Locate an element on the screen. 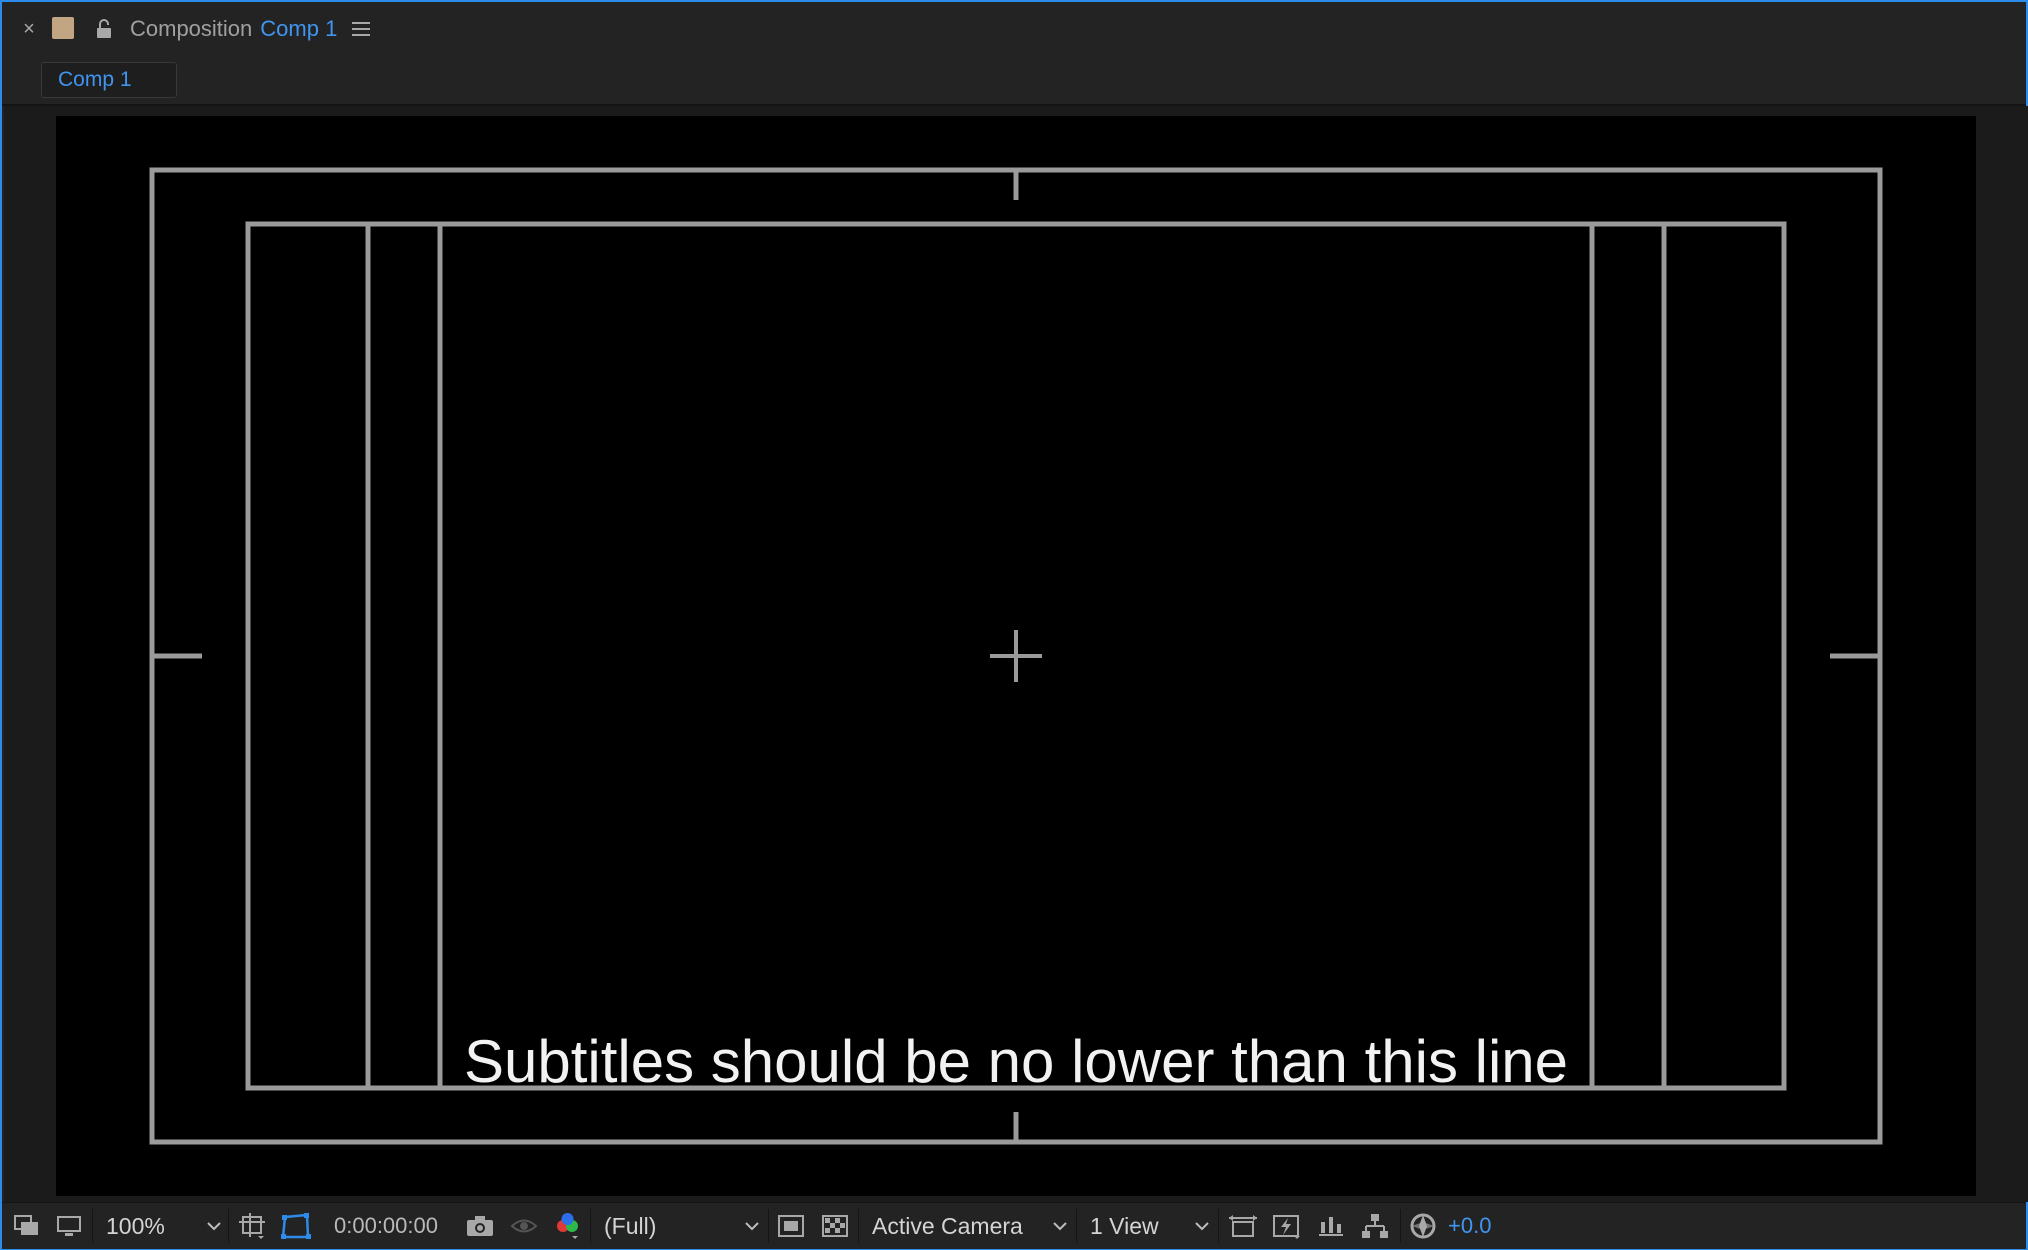 This screenshot has height=1250, width=2028. always-preview-icon is located at coordinates (26, 1225).